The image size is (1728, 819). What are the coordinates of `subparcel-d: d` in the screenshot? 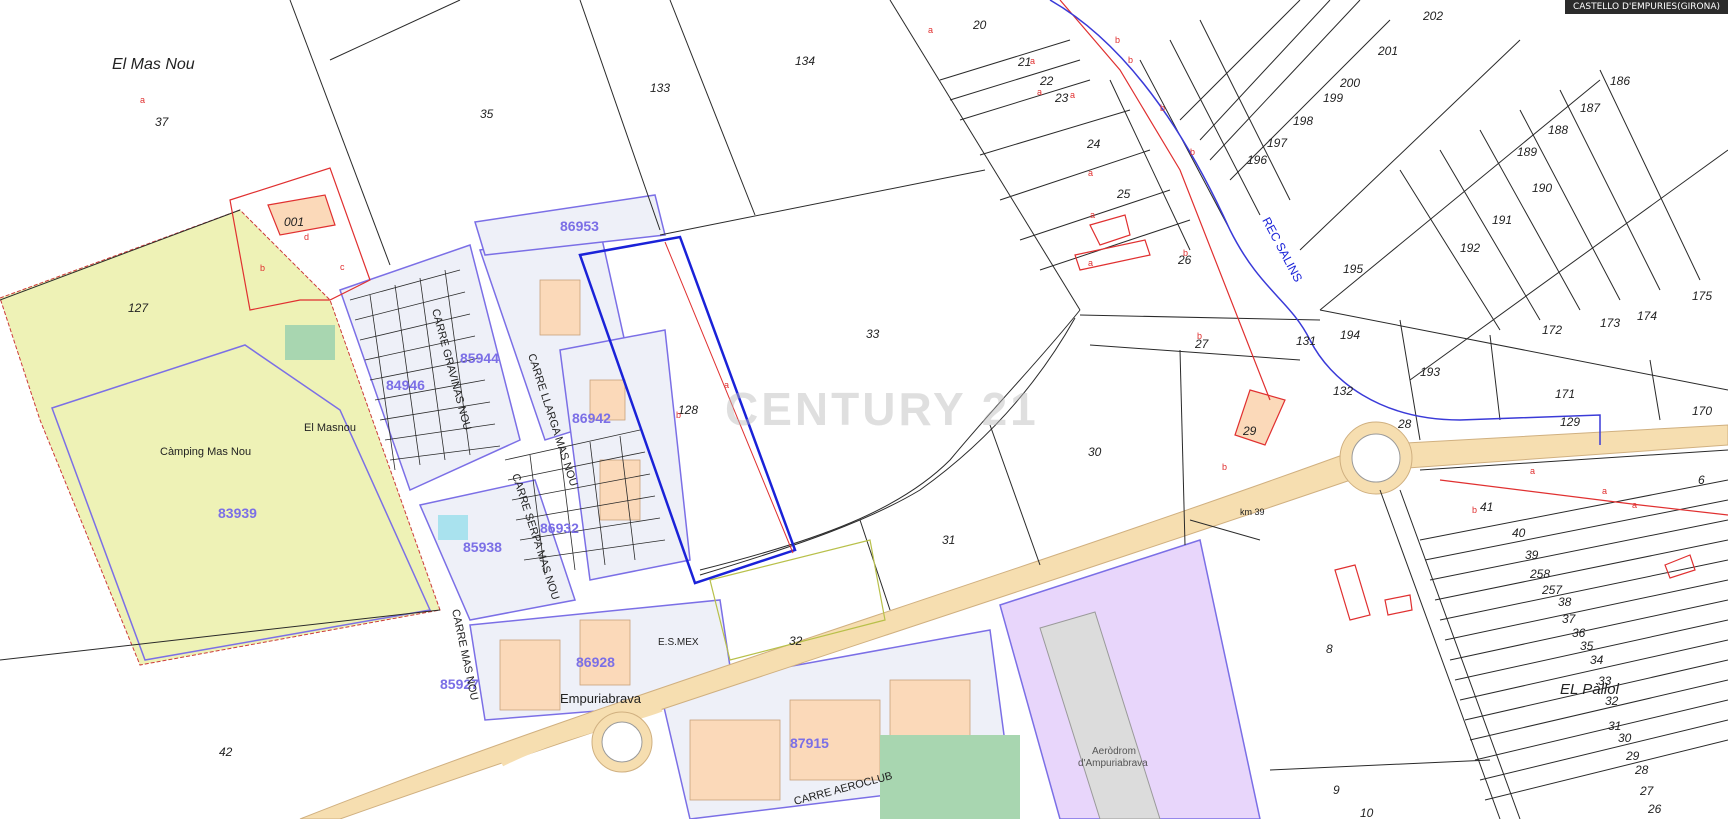 It's located at (306, 237).